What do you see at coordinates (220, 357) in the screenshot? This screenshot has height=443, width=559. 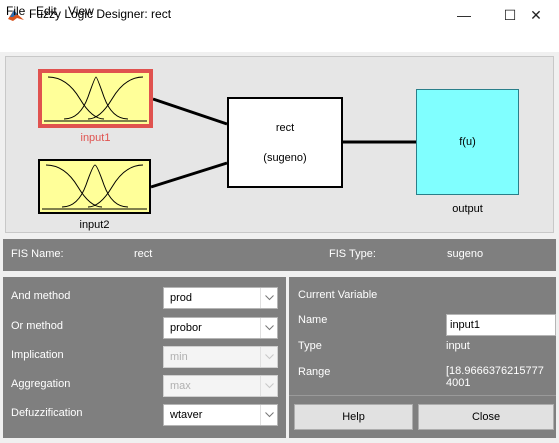 I see `implication-select: min` at bounding box center [220, 357].